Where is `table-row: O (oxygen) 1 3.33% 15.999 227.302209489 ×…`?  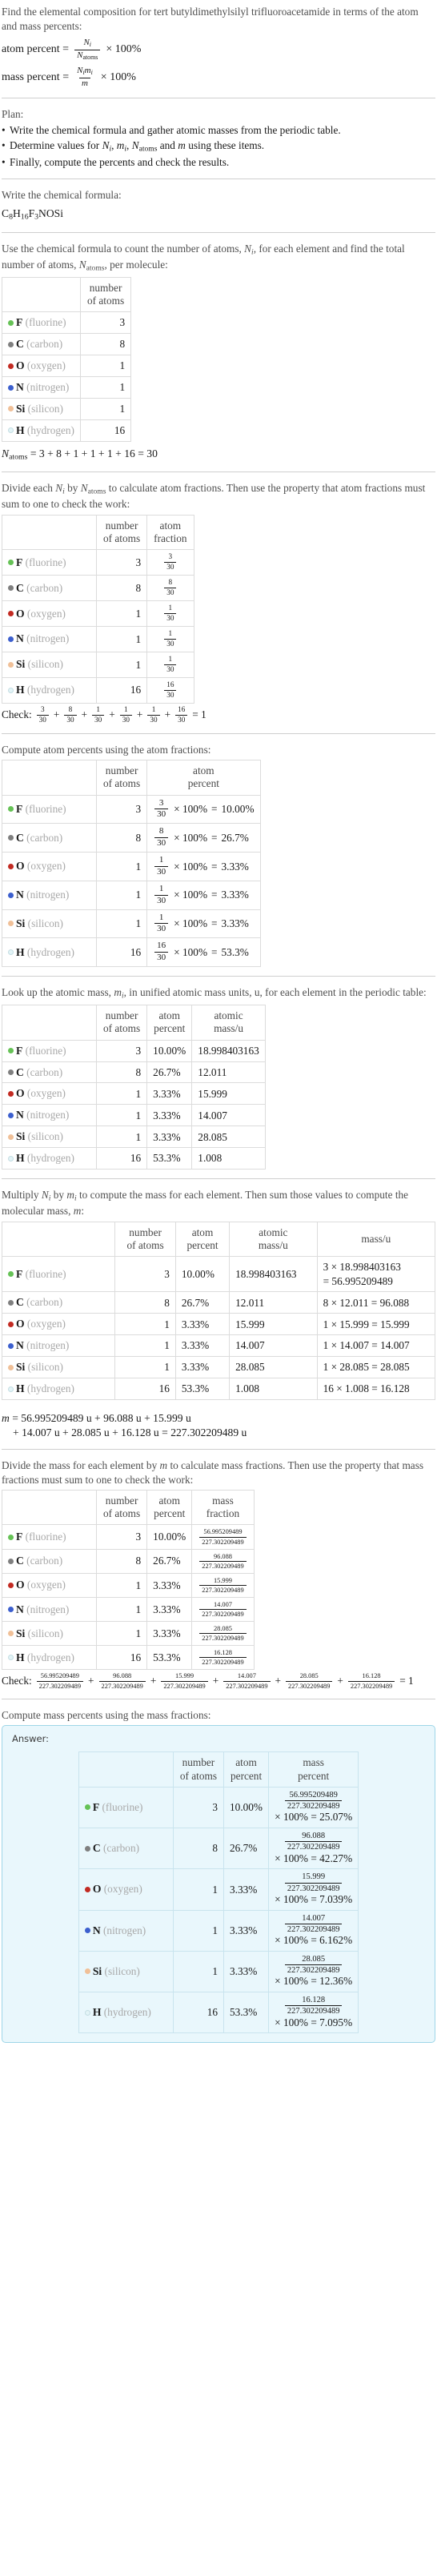
table-row: O (oxygen) 1 3.33% 15.999 227.302209489 ×… is located at coordinates (218, 1889).